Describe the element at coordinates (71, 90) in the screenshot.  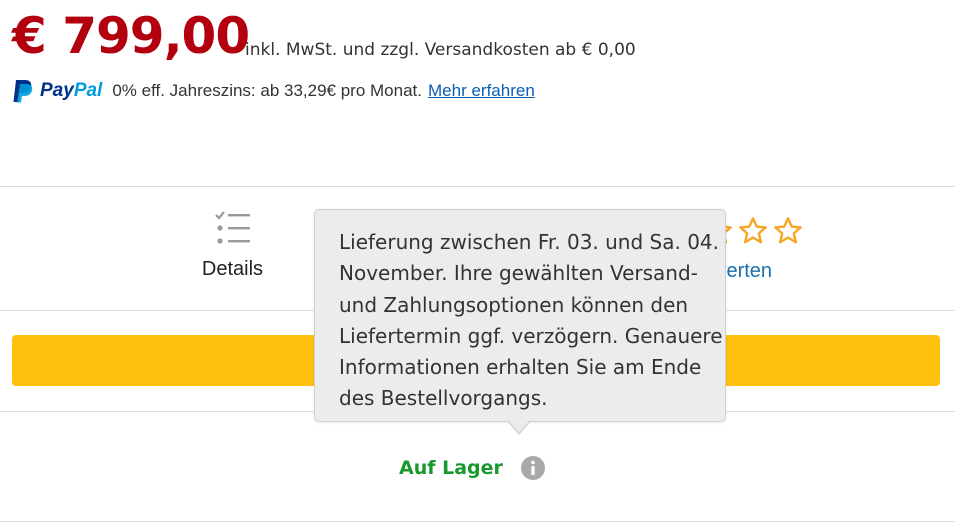
I see `paypal-wordmark: PayPal` at that location.